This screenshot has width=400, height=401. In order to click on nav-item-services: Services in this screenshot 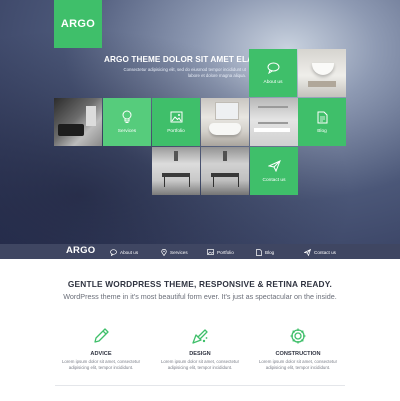, I will do `click(174, 252)`.